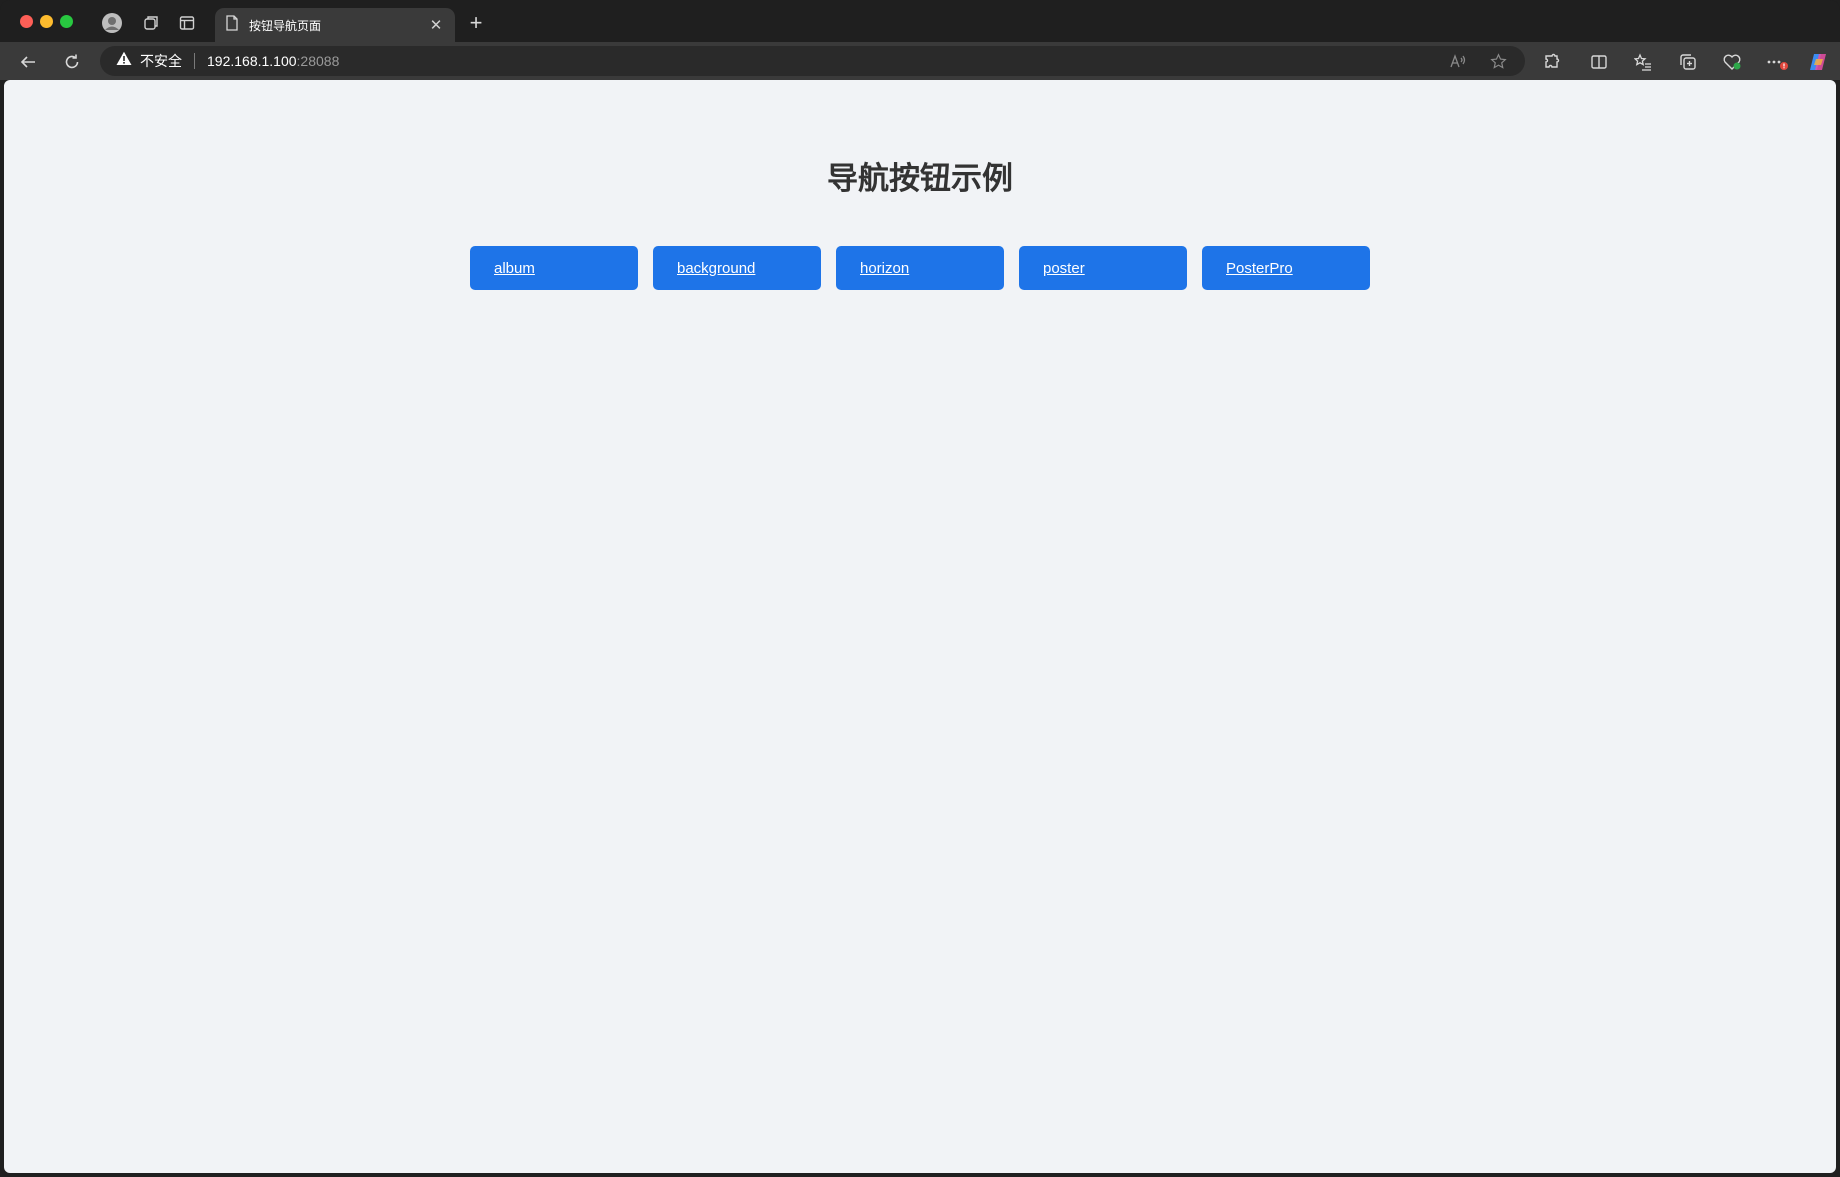  Describe the element at coordinates (1643, 62) in the screenshot. I see `favorites-list-icon` at that location.